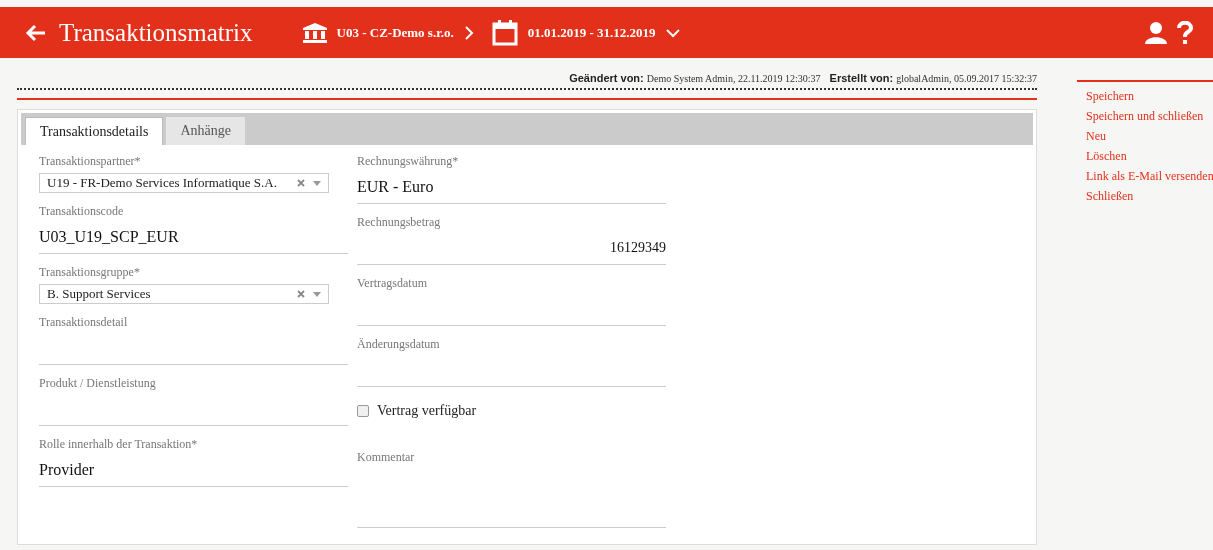 This screenshot has width=1213, height=550. What do you see at coordinates (1110, 196) in the screenshot?
I see `action-link: Schließen` at bounding box center [1110, 196].